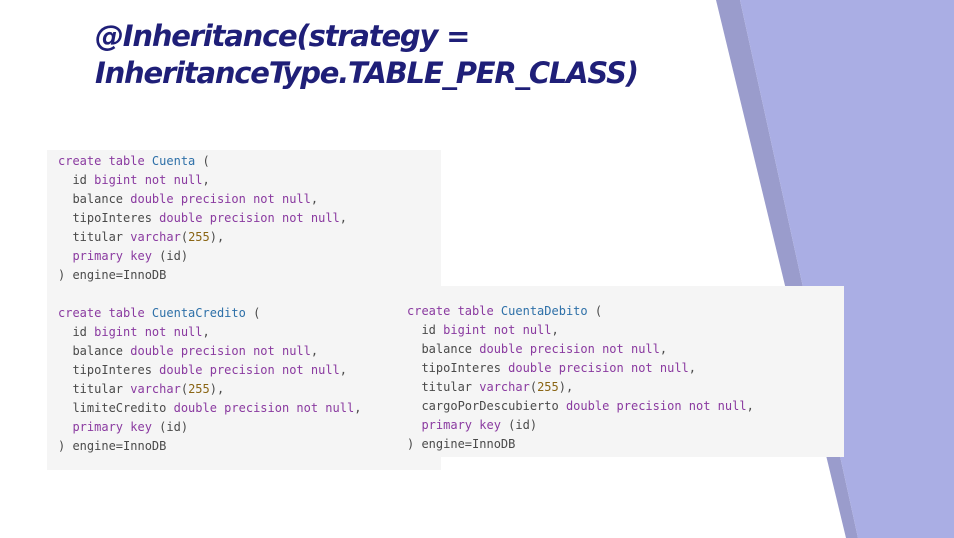 This screenshot has width=954, height=538. I want to click on slide-title-line-2: InheritanceType.TABLE_PER_CLASS), so click(367, 73).